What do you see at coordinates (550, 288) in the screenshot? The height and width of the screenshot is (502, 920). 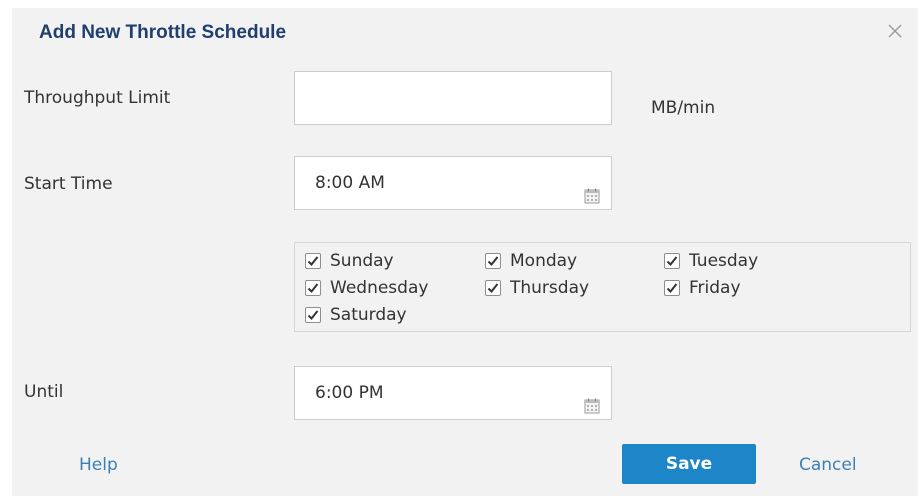 I see `day-label: Thursday` at bounding box center [550, 288].